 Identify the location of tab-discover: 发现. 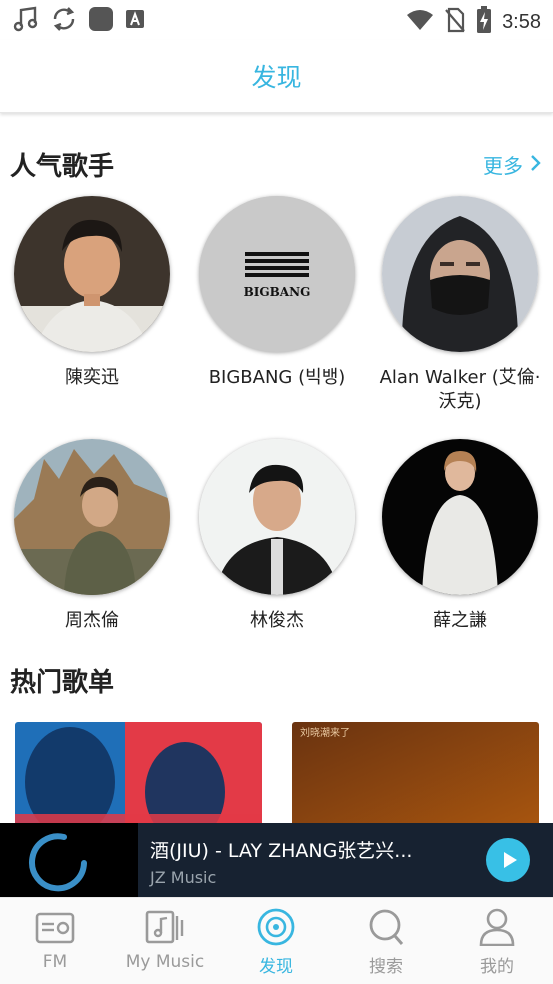
(276, 941).